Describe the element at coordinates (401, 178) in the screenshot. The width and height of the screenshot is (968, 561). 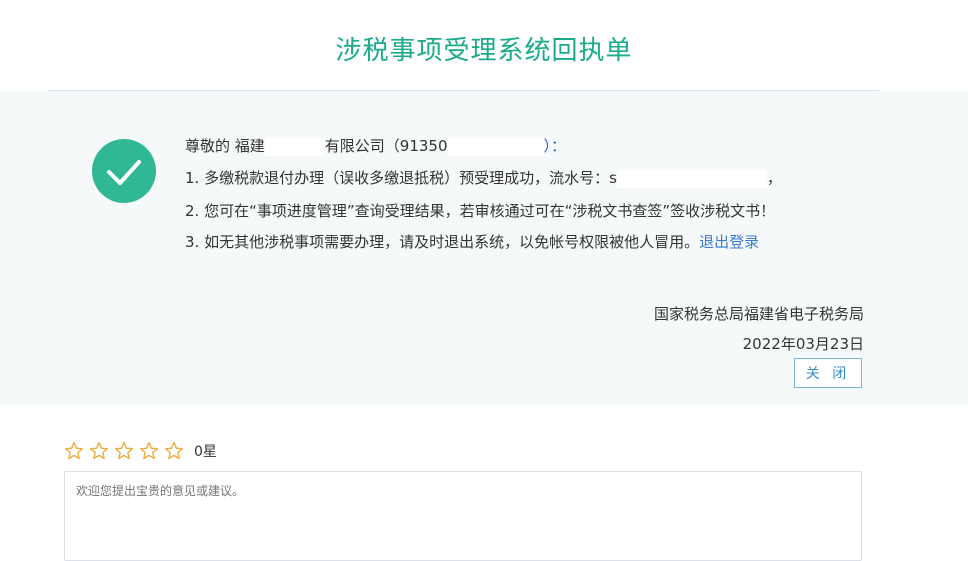
I see `line1-text: 1. 多缴税款退付办理（误收多缴退抵税）预受理成功，流水号：s` at that location.